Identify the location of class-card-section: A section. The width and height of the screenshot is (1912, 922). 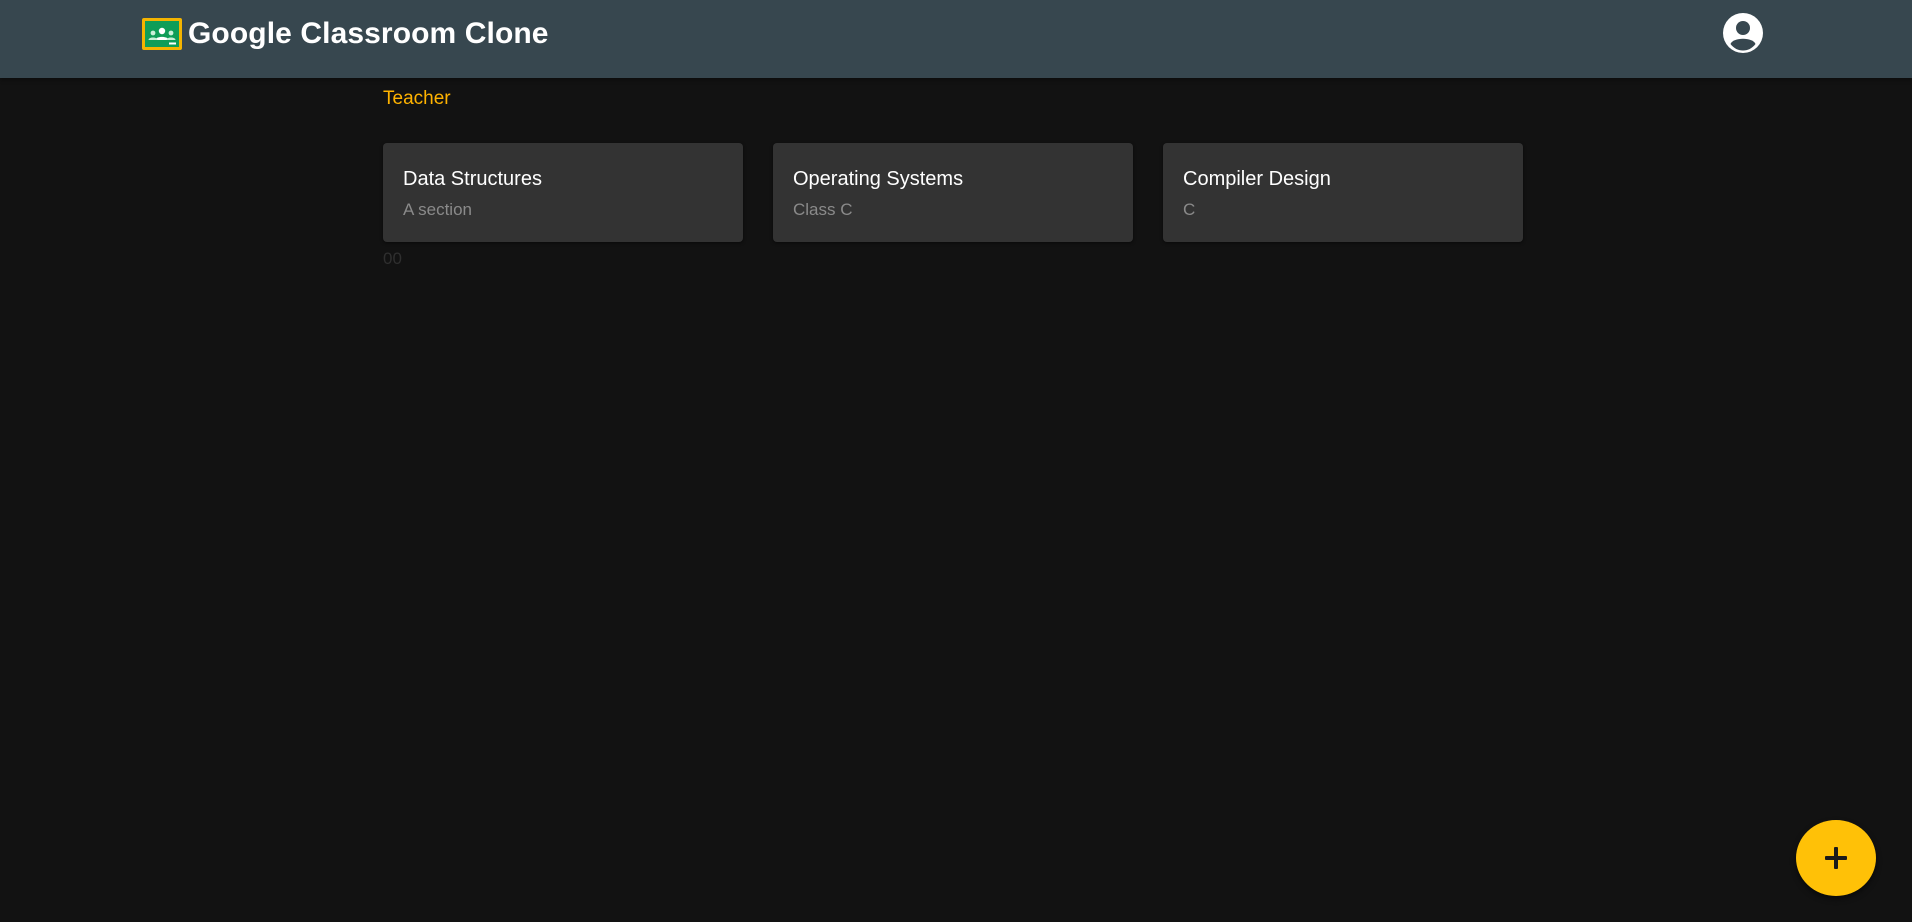
(437, 209).